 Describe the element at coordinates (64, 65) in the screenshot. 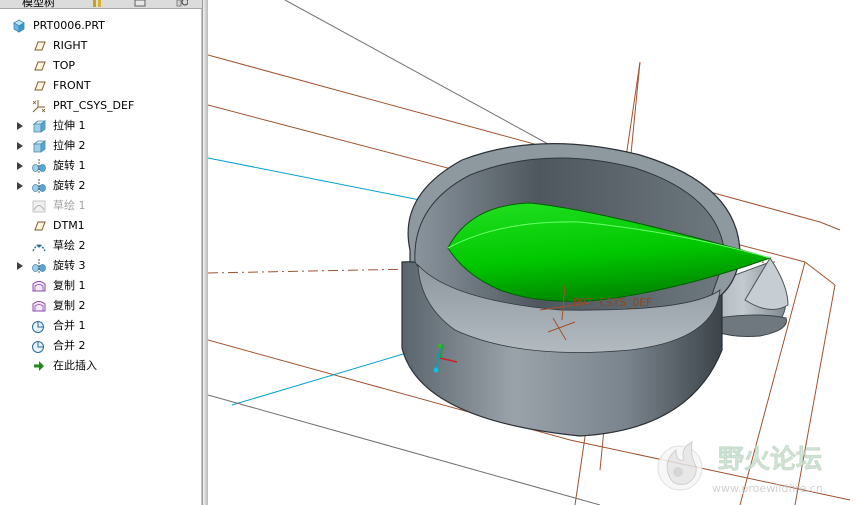

I see `tree-item-label: TOP` at that location.